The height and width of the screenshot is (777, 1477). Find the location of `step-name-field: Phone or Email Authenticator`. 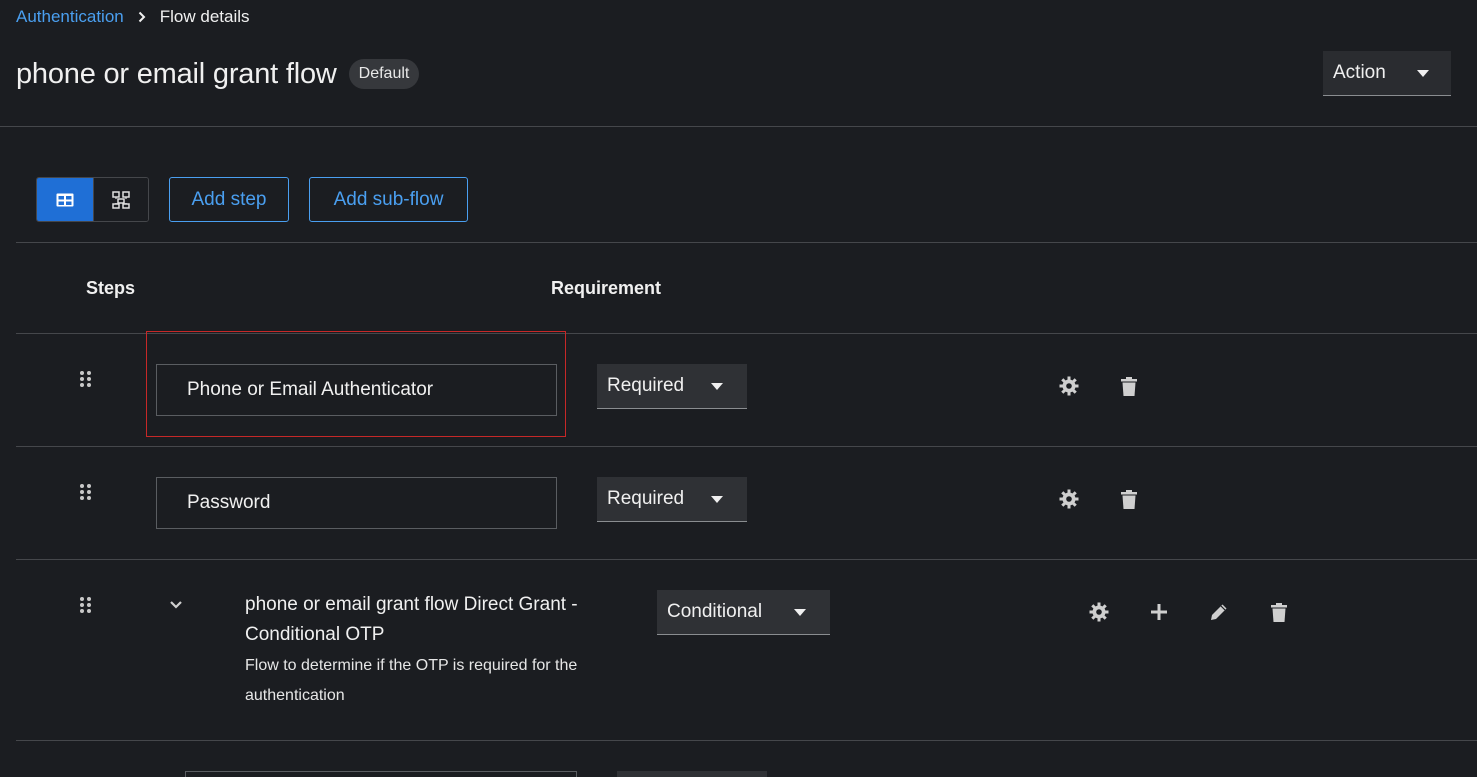

step-name-field: Phone or Email Authenticator is located at coordinates (356, 390).